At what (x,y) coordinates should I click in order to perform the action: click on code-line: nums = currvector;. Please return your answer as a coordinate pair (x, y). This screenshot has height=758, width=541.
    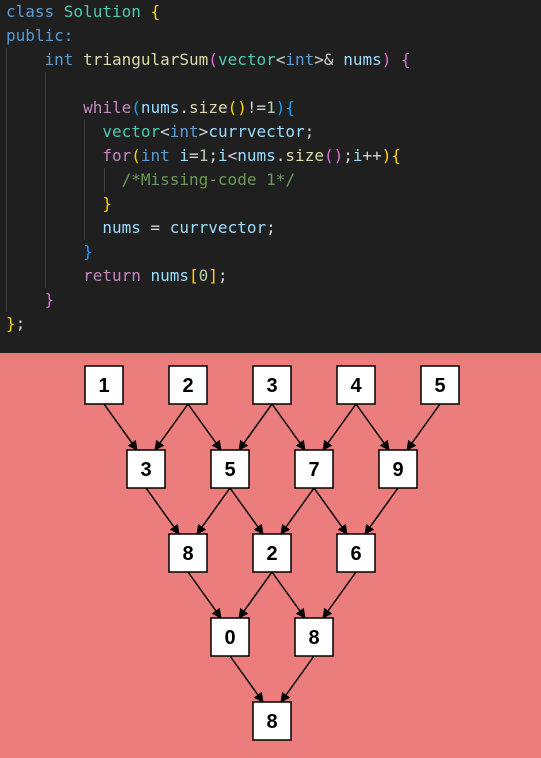
    Looking at the image, I should click on (141, 228).